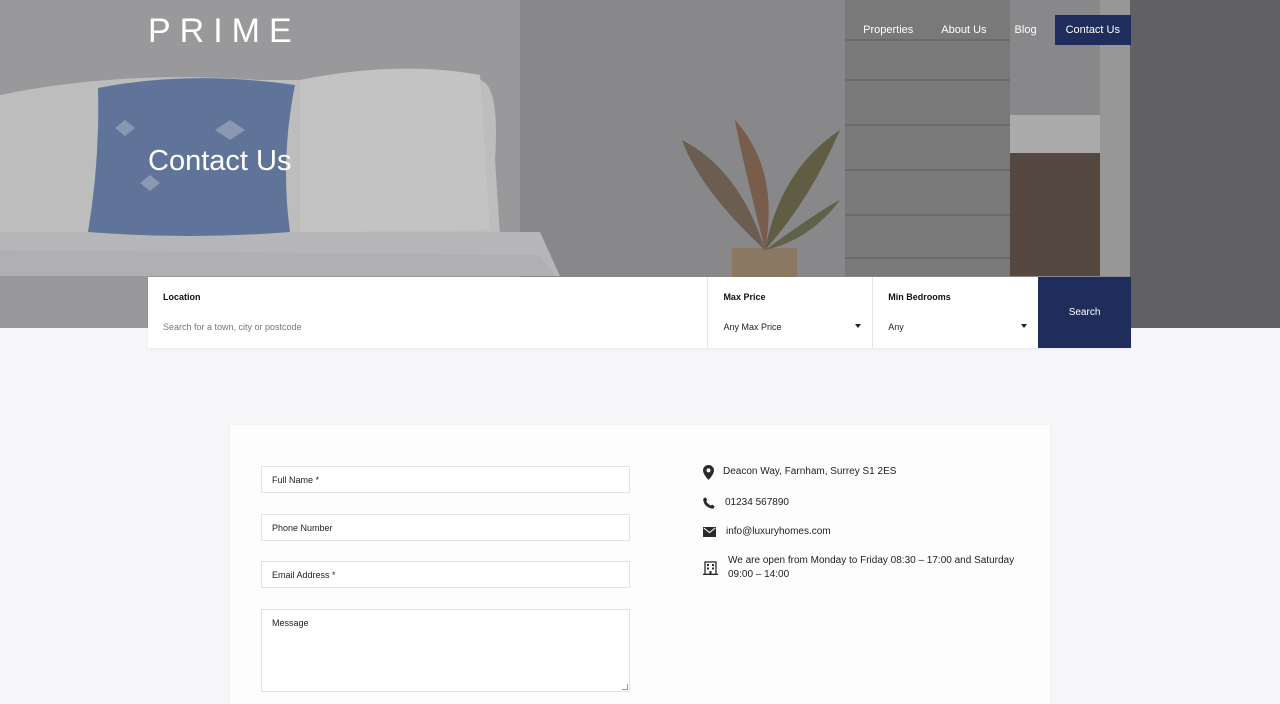 The height and width of the screenshot is (704, 1280). What do you see at coordinates (810, 471) in the screenshot?
I see `address-text: Deacon Way, Farnham, Surrey S1 2ES` at bounding box center [810, 471].